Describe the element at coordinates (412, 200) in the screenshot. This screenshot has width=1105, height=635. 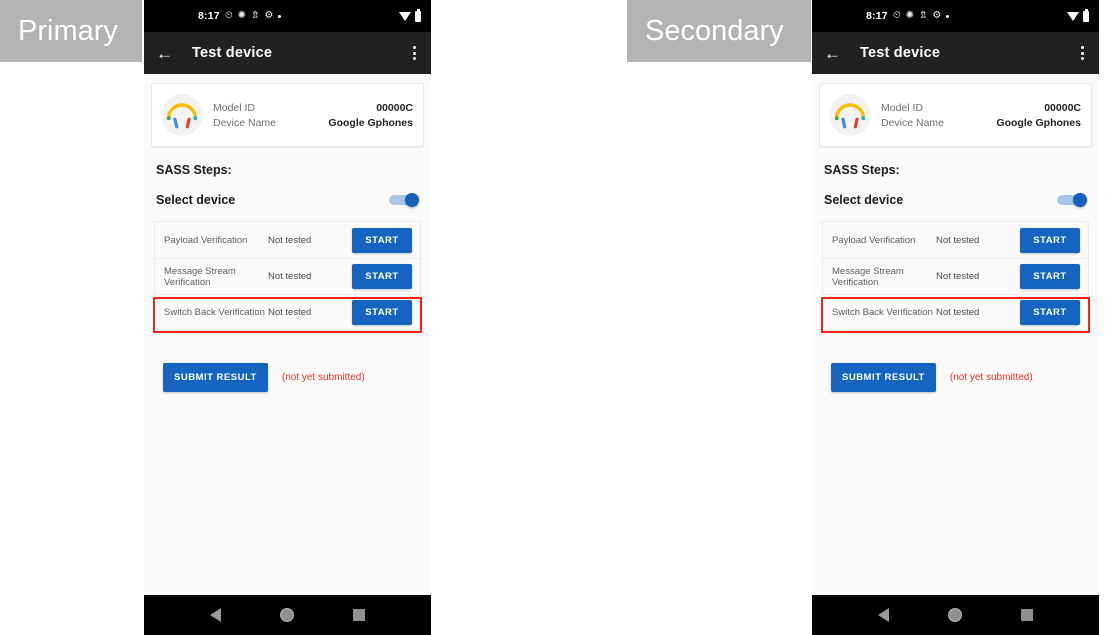
I see `toggle-thumb` at that location.